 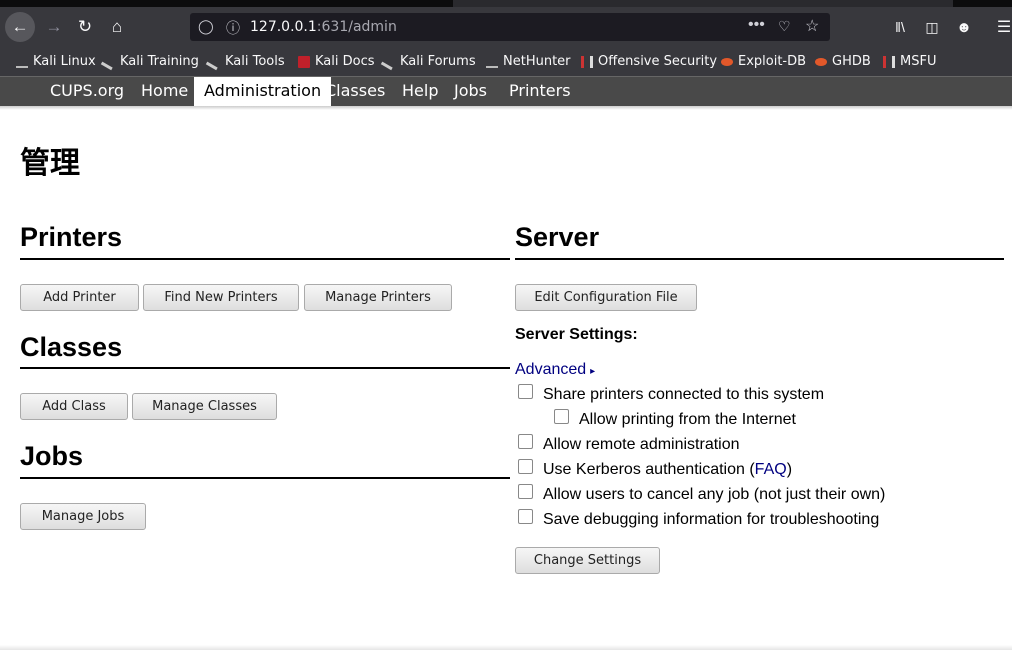 What do you see at coordinates (641, 444) in the screenshot?
I see `remote-admin-label: Allow remote administration` at bounding box center [641, 444].